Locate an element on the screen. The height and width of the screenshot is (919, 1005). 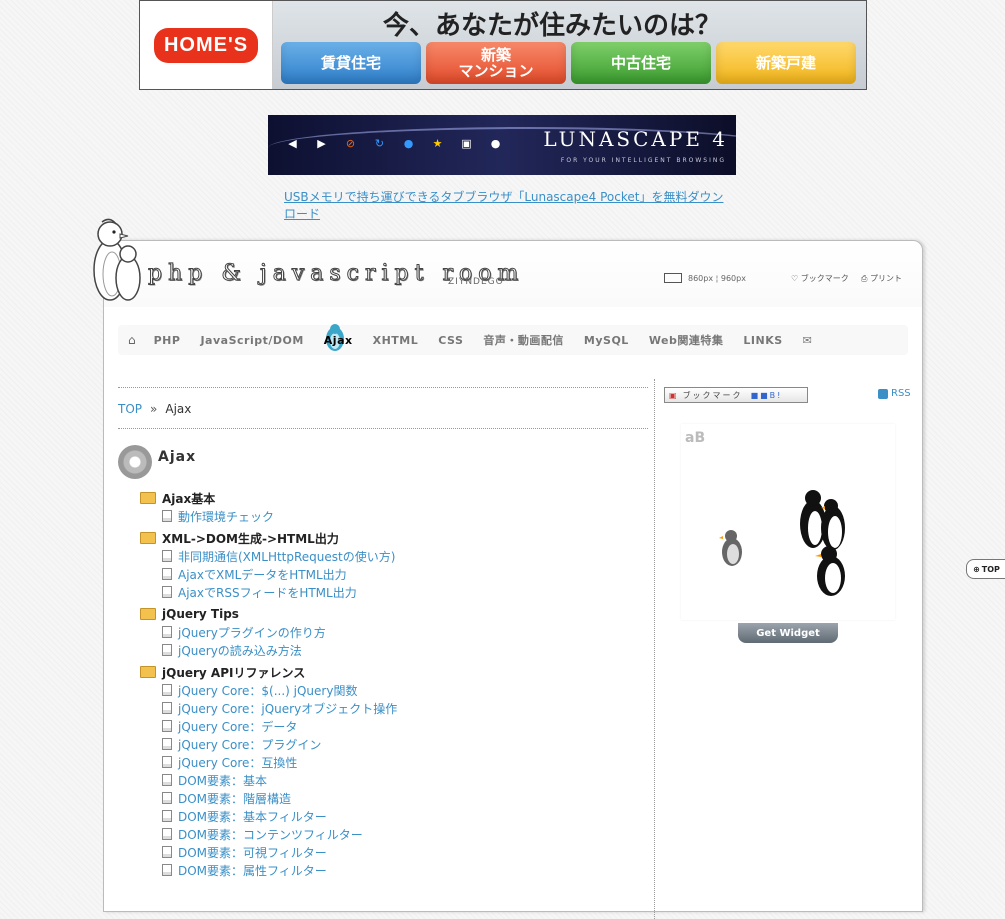
toc-link: jQueryプラグインの作り方 is located at coordinates (405, 632).